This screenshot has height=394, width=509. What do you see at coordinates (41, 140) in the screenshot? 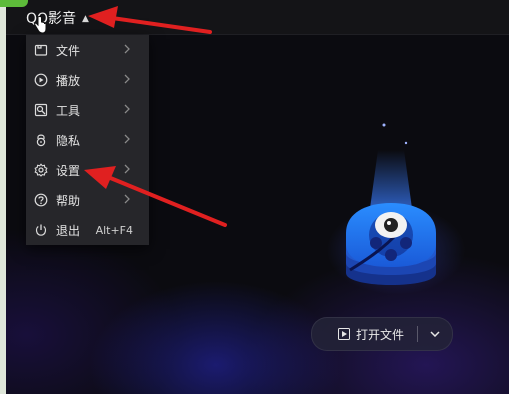
I see `lock-icon` at bounding box center [41, 140].